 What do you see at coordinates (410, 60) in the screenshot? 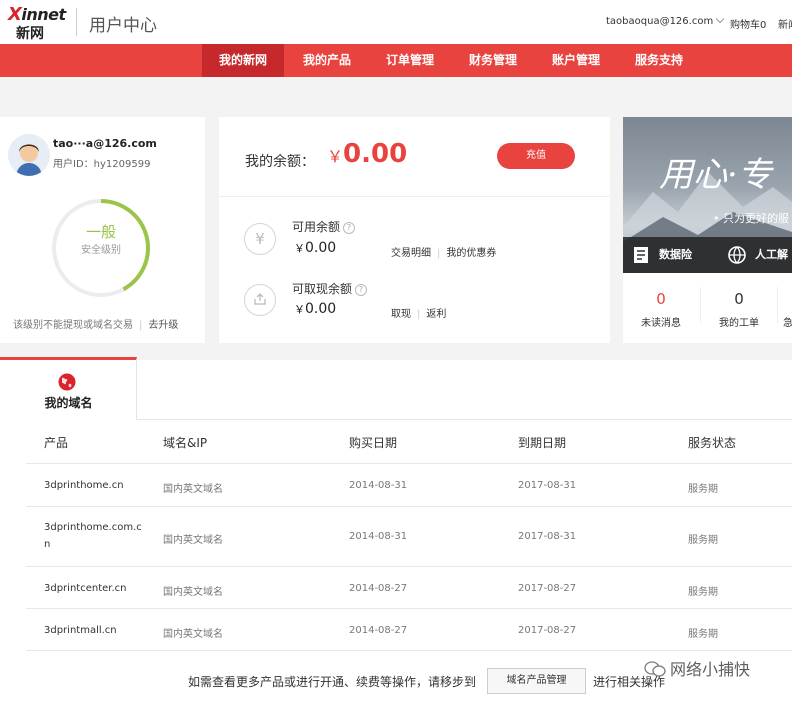
I see `nav-orders: 订单管理` at bounding box center [410, 60].